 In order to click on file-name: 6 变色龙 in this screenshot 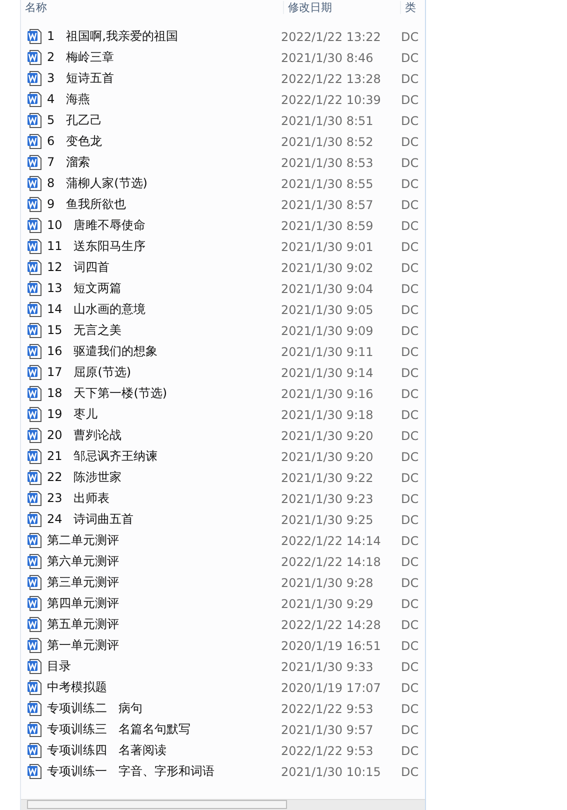, I will do `click(164, 141)`.